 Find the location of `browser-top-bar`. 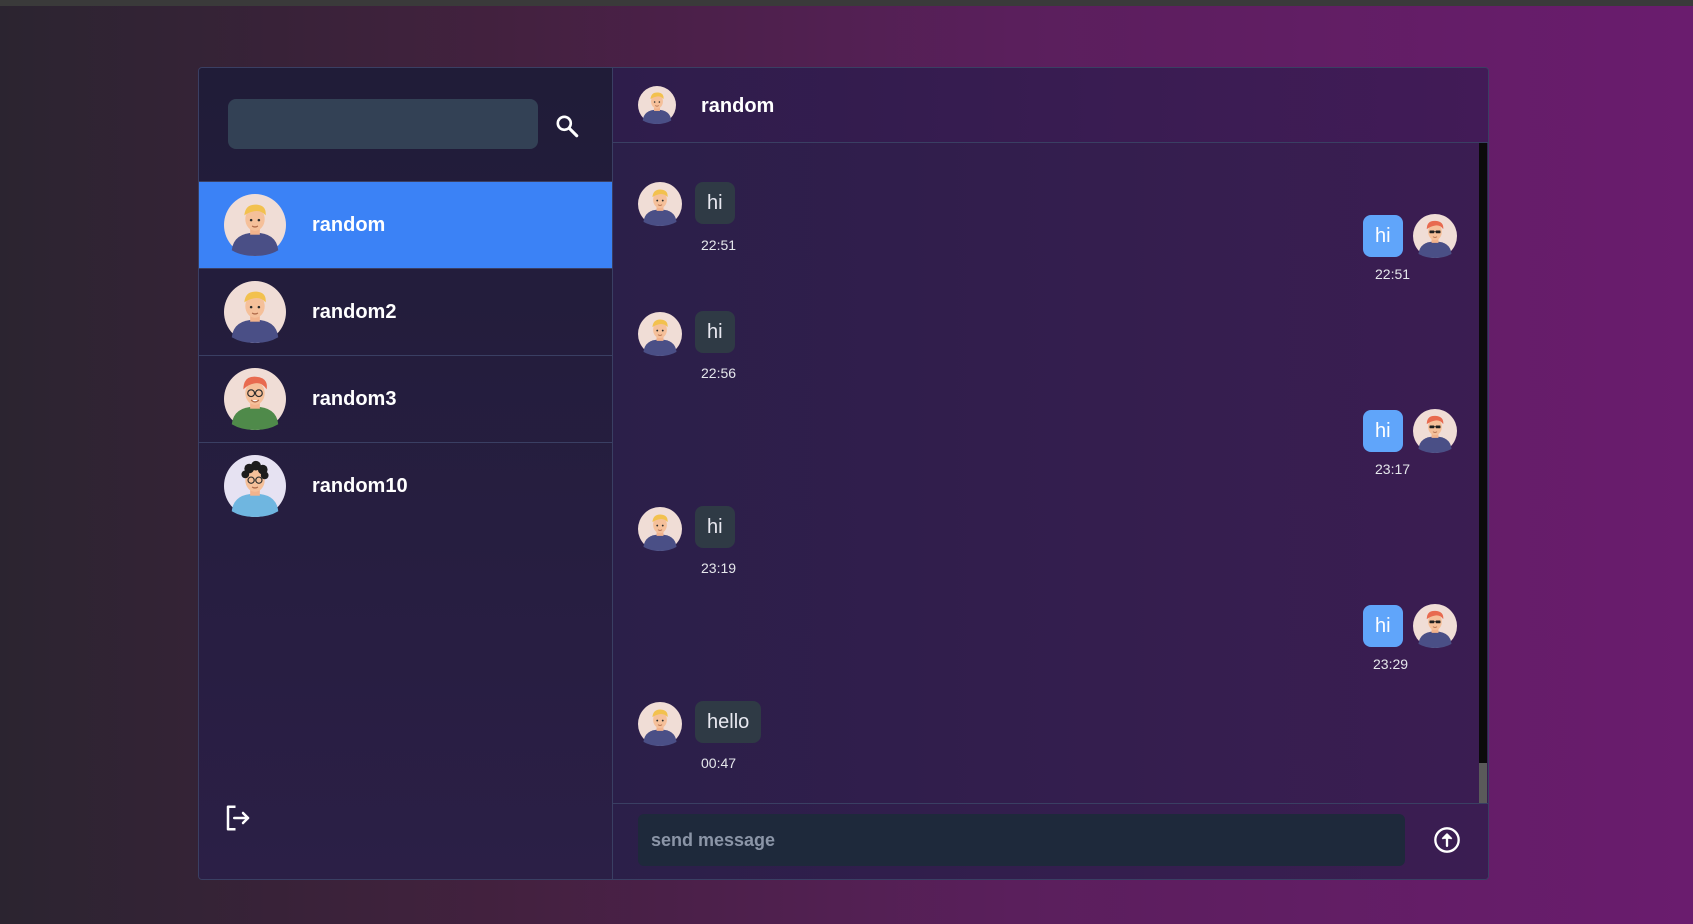

browser-top-bar is located at coordinates (846, 3).